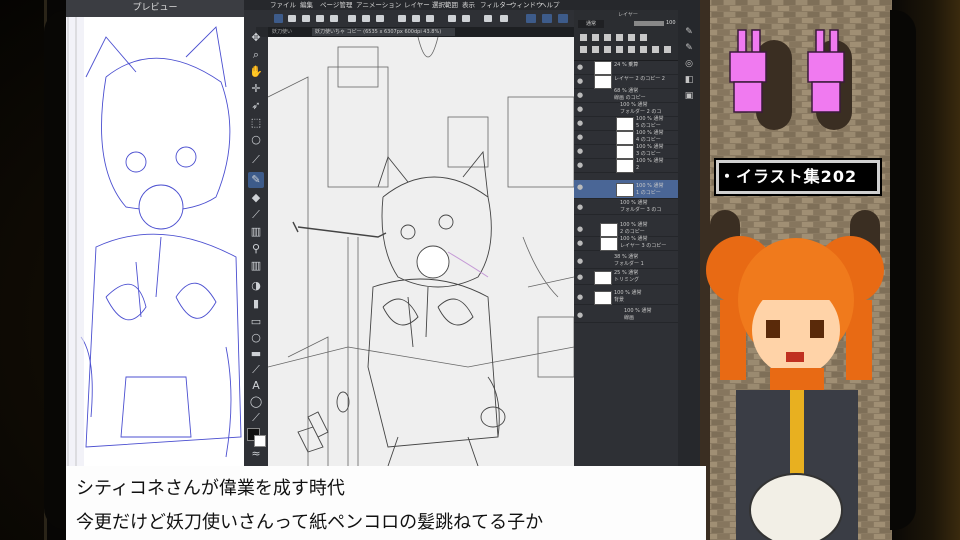  Describe the element at coordinates (689, 80) in the screenshot. I see `color-wheel-icon: ◧` at that location.